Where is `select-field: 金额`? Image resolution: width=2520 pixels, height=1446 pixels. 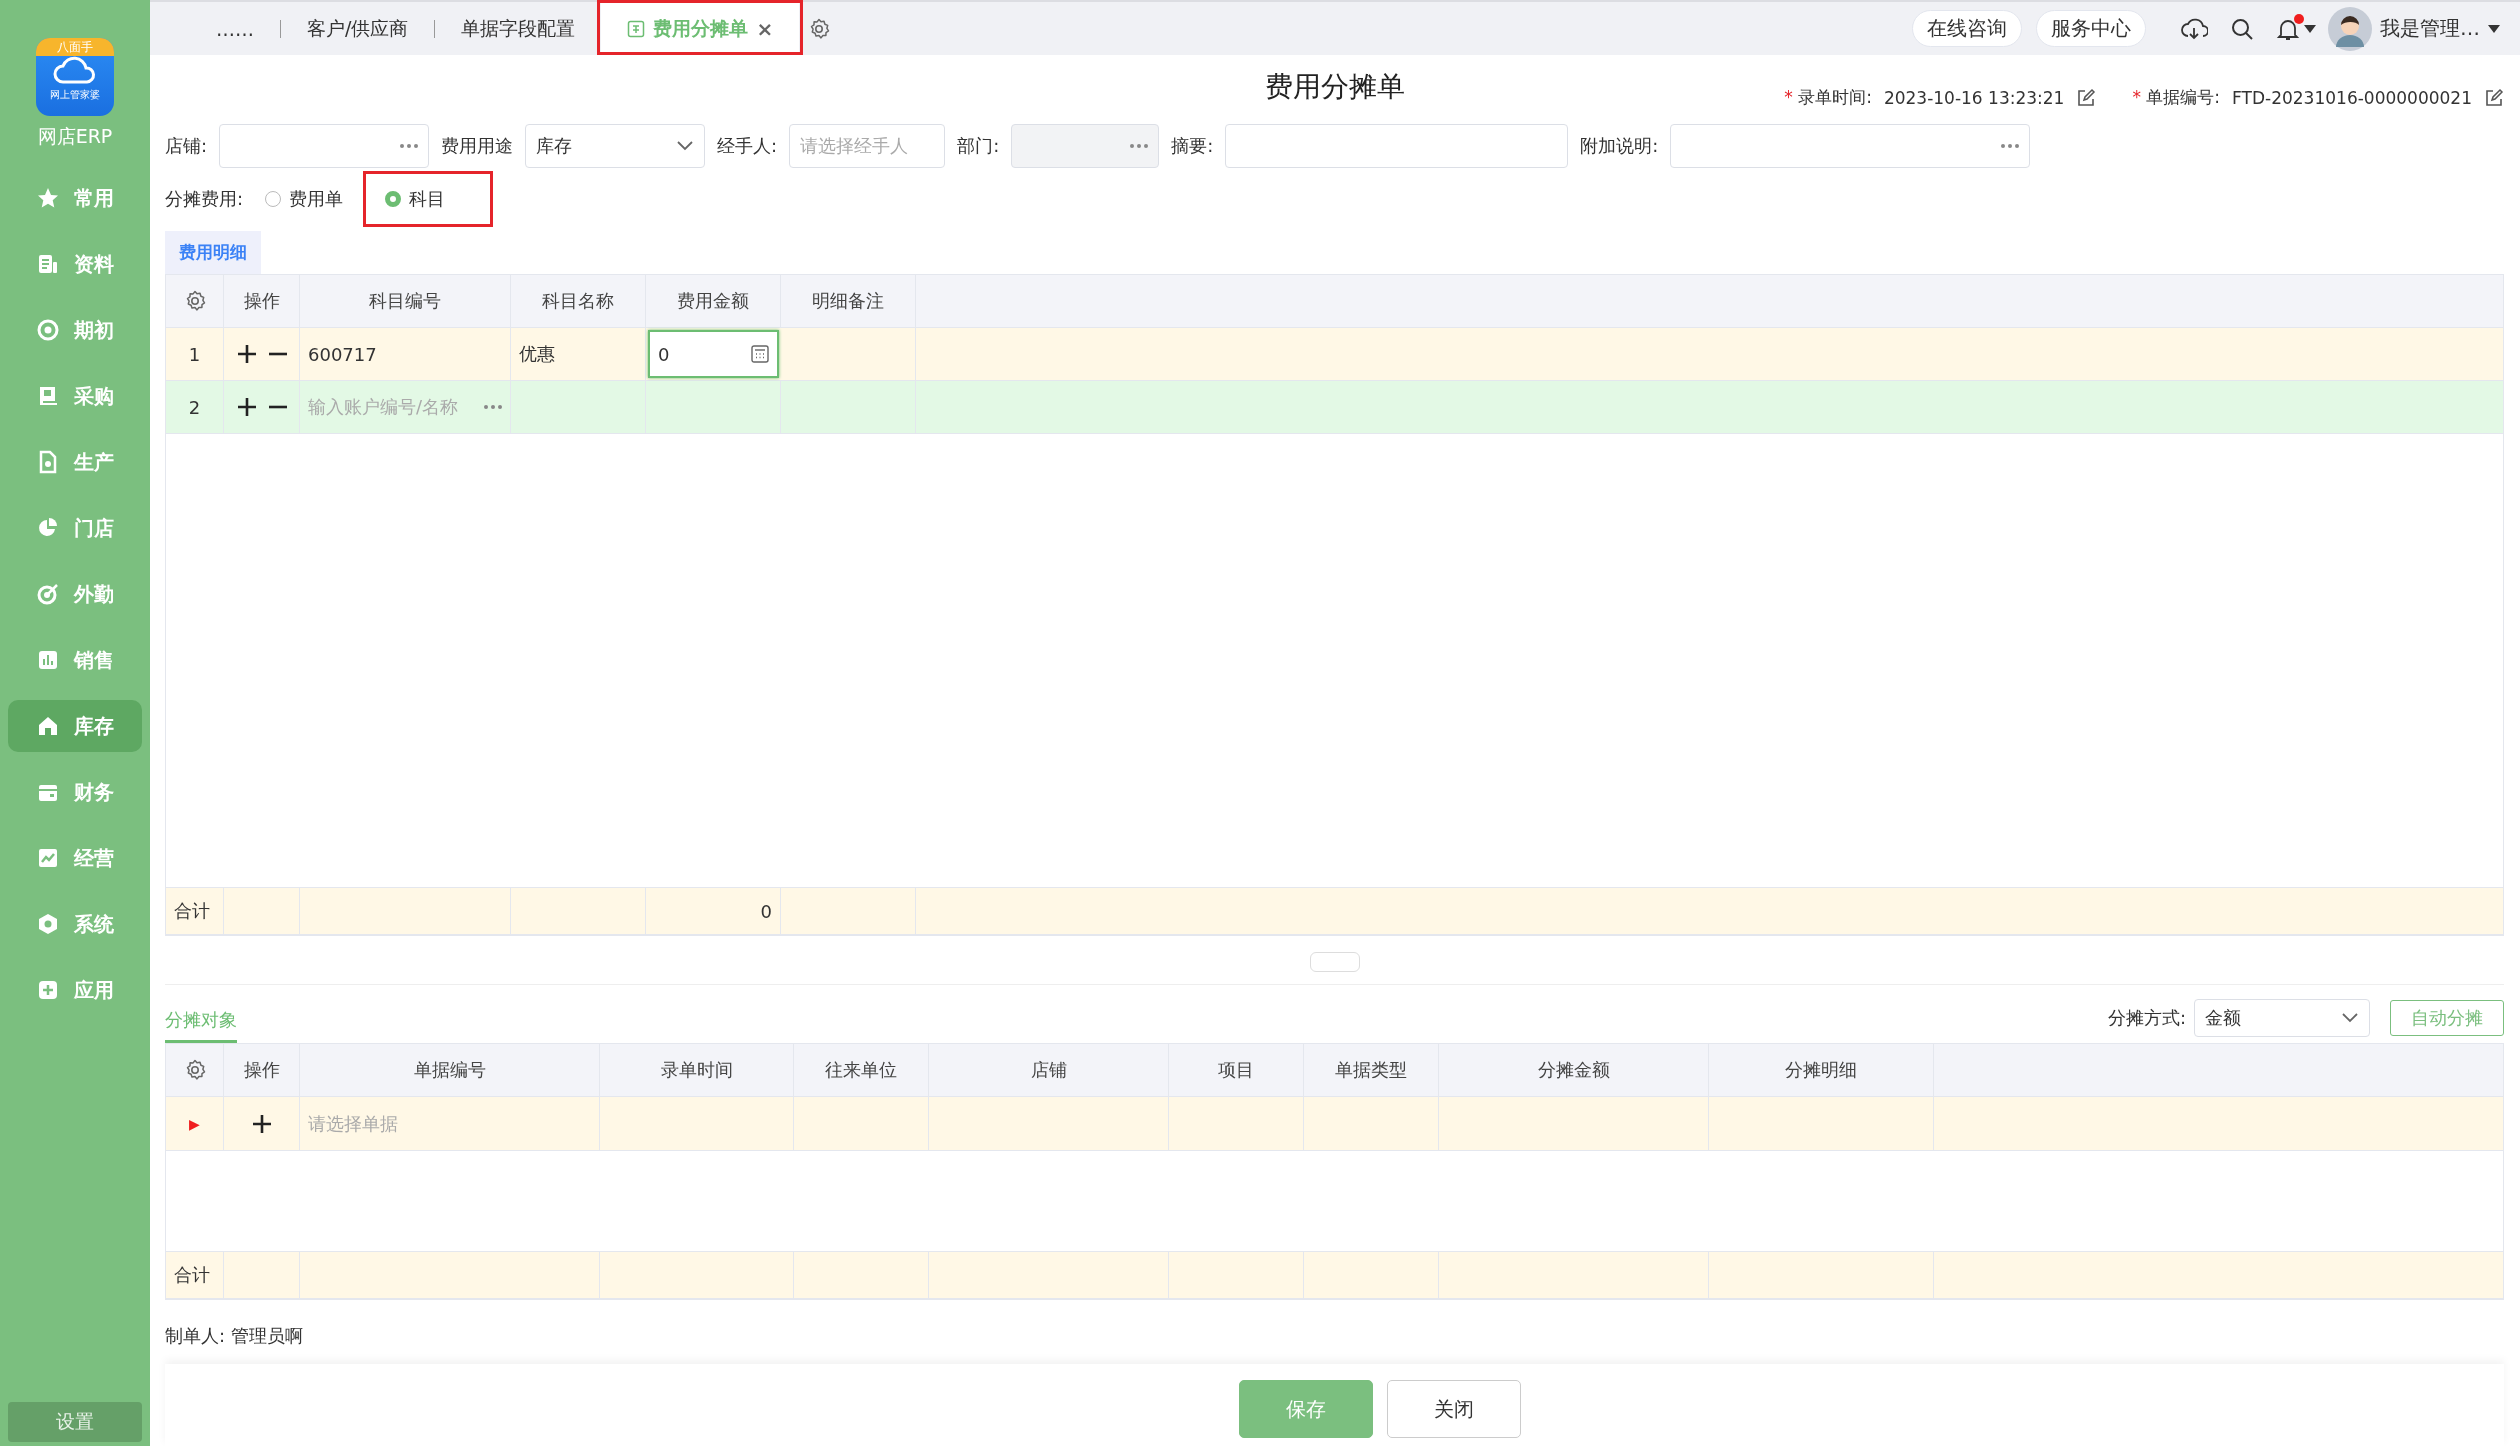 select-field: 金额 is located at coordinates (2282, 1018).